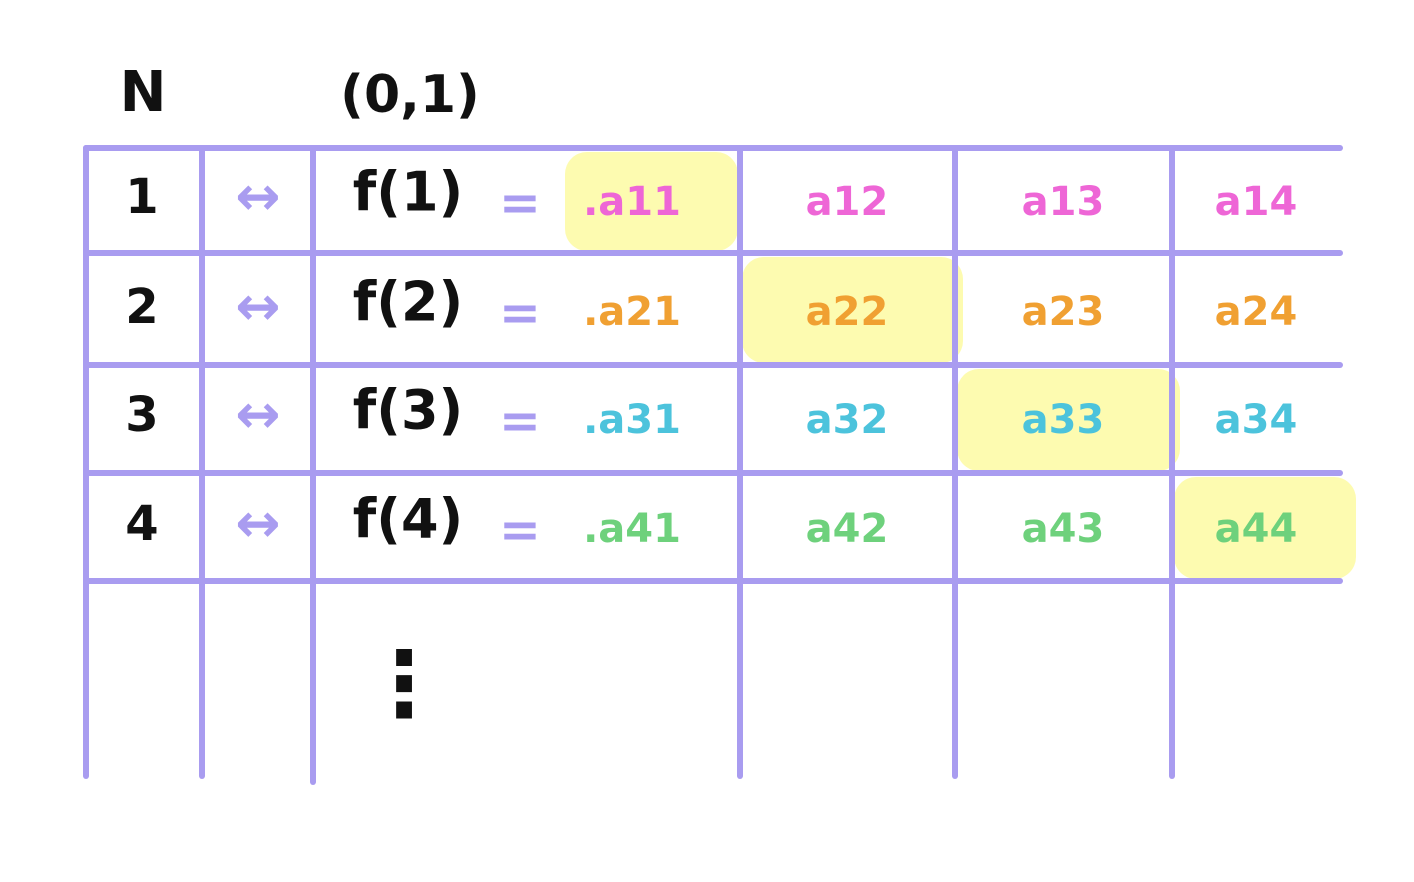 The width and height of the screenshot is (1414, 882). Describe the element at coordinates (847, 420) in the screenshot. I see `decimal-digit: a32` at that location.